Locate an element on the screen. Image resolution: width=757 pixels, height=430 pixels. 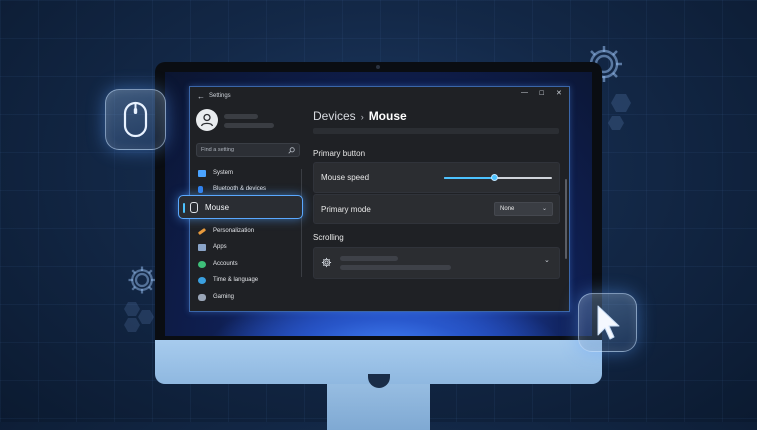
mouse-speed-slider is located at coordinates (498, 177).